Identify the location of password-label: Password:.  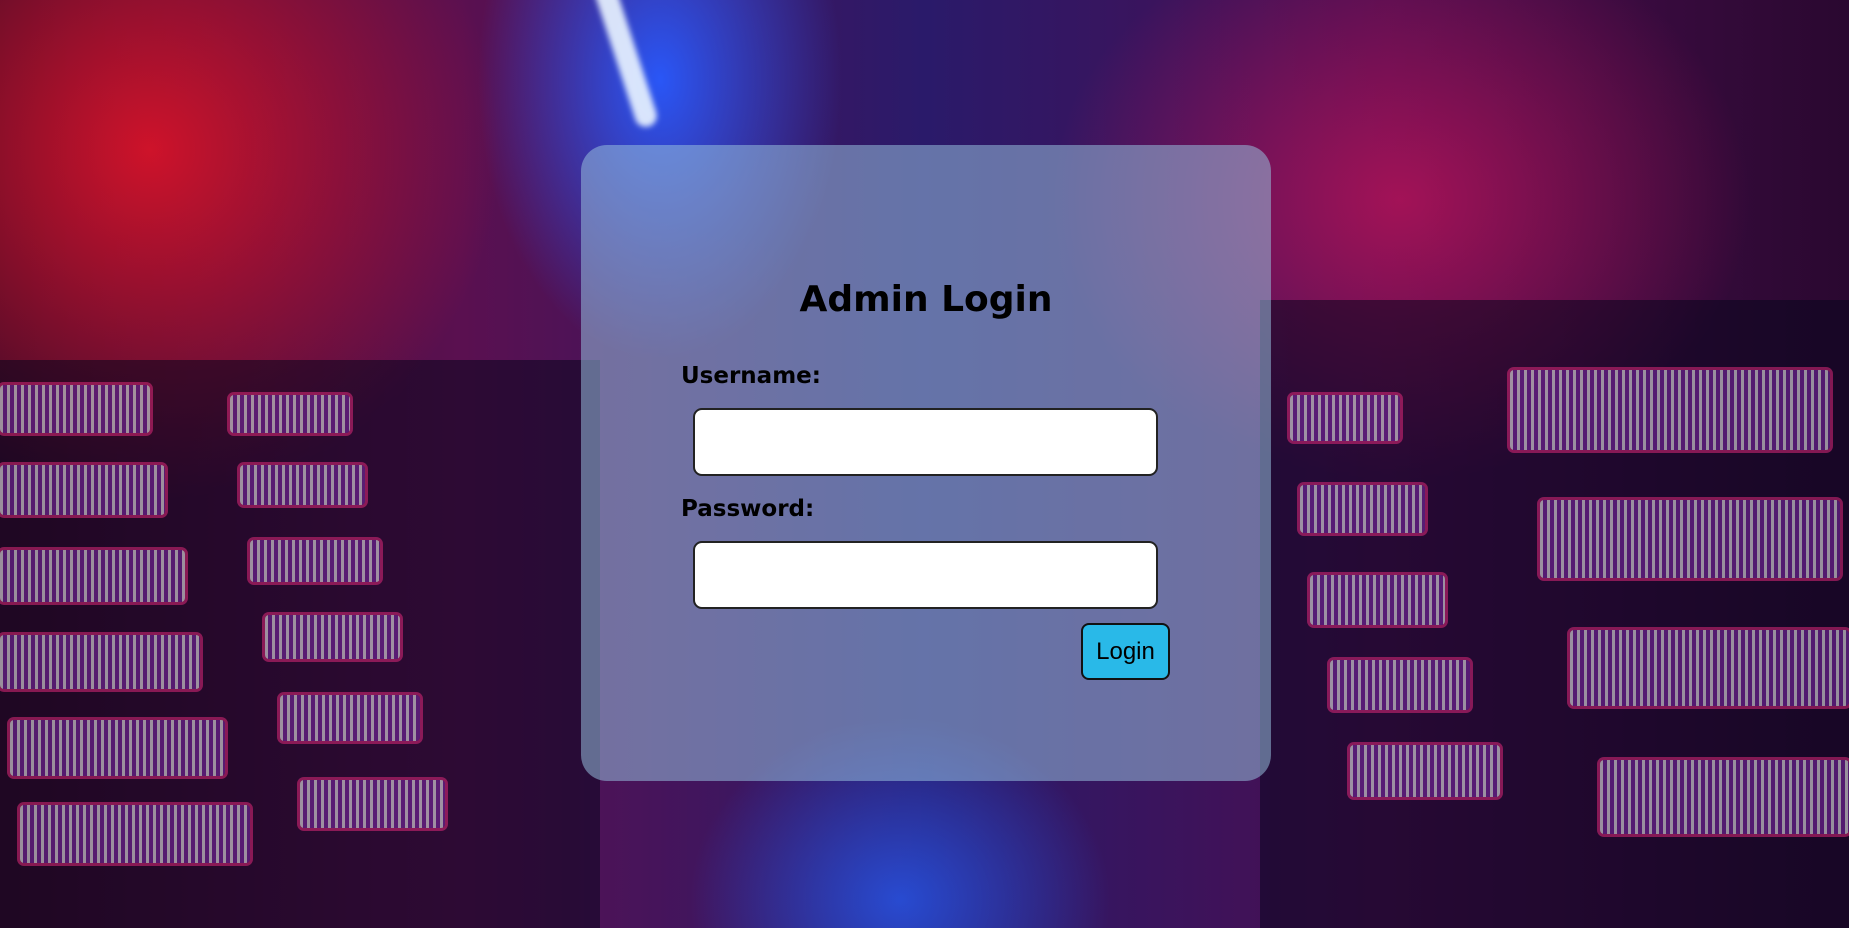
(748, 509).